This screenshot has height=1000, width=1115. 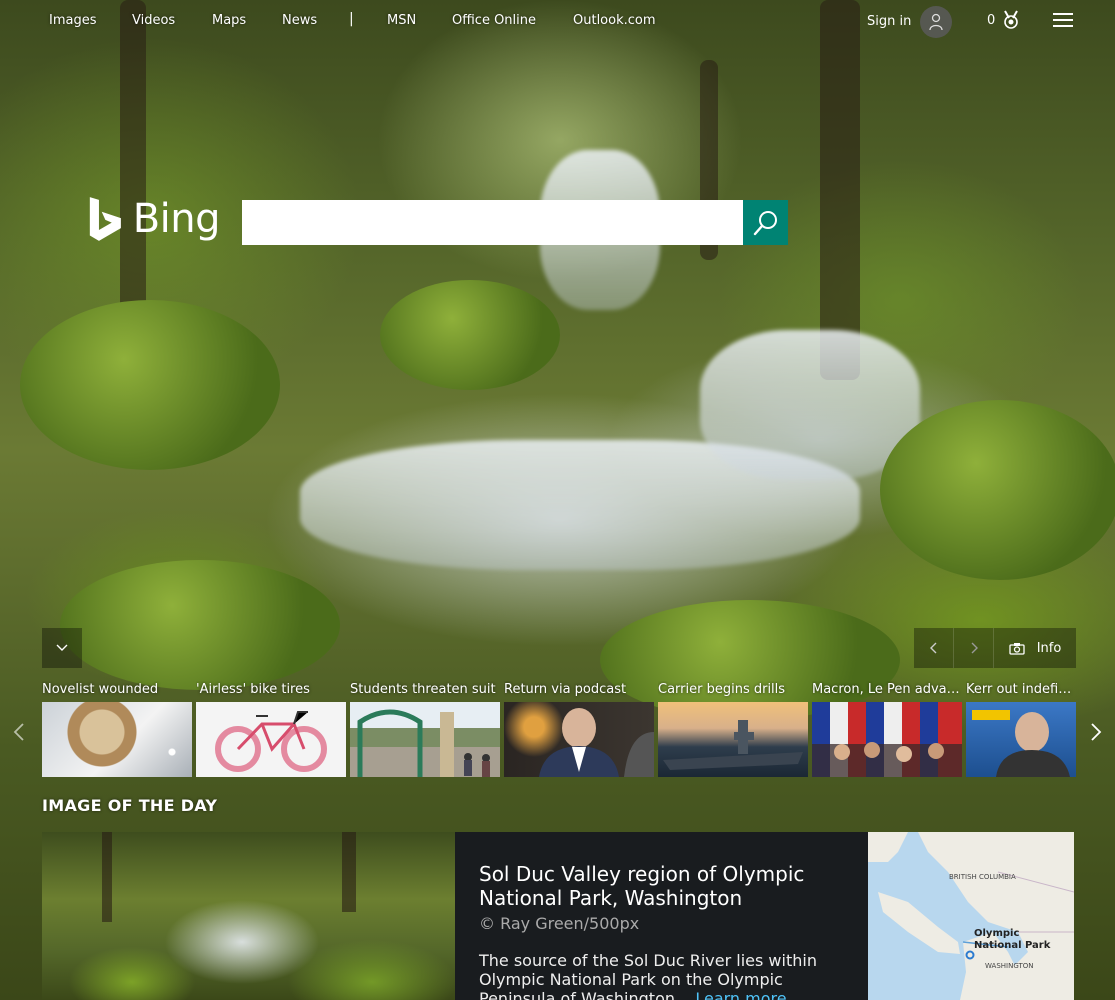 What do you see at coordinates (889, 21) in the screenshot?
I see `sign-in-link: Sign in` at bounding box center [889, 21].